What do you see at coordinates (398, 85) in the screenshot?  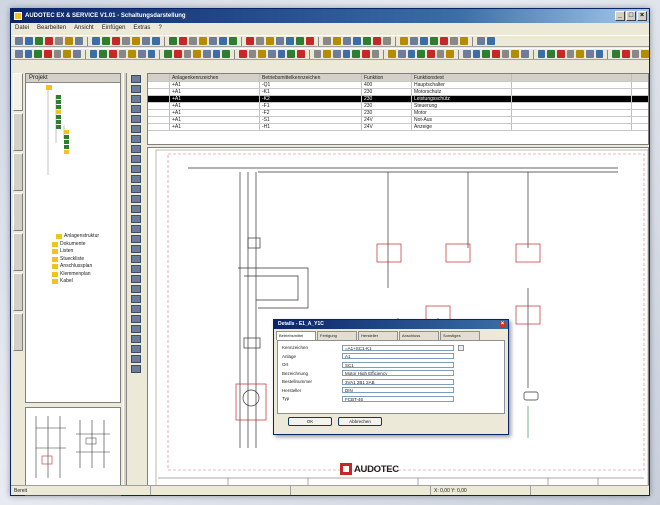 I see `table-row: +A1 -Q1 400 Hauptschalter` at bounding box center [398, 85].